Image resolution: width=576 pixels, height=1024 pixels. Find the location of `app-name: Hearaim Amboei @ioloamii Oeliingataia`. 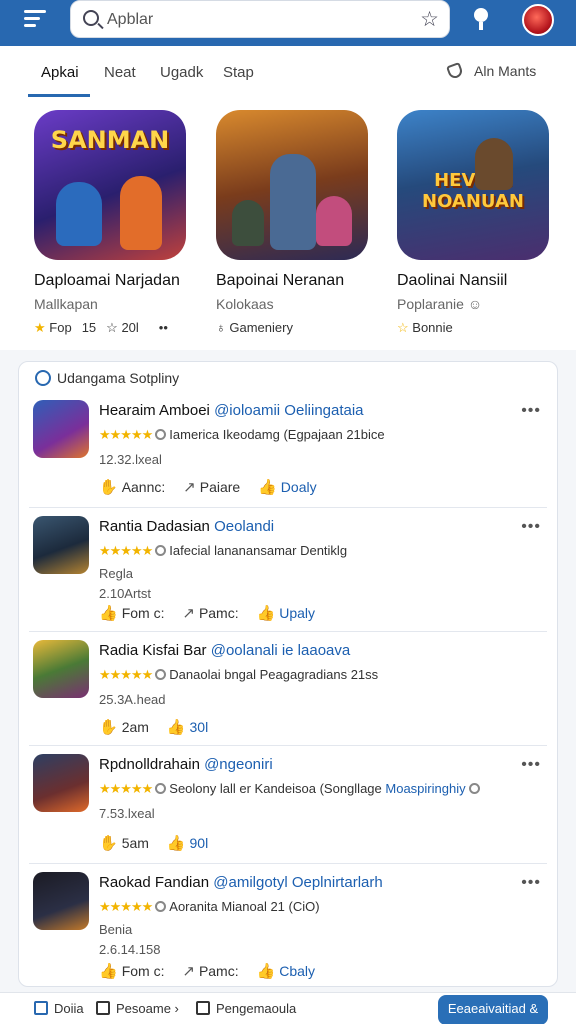

app-name: Hearaim Amboei @ioloamii Oeliingataia is located at coordinates (231, 410).